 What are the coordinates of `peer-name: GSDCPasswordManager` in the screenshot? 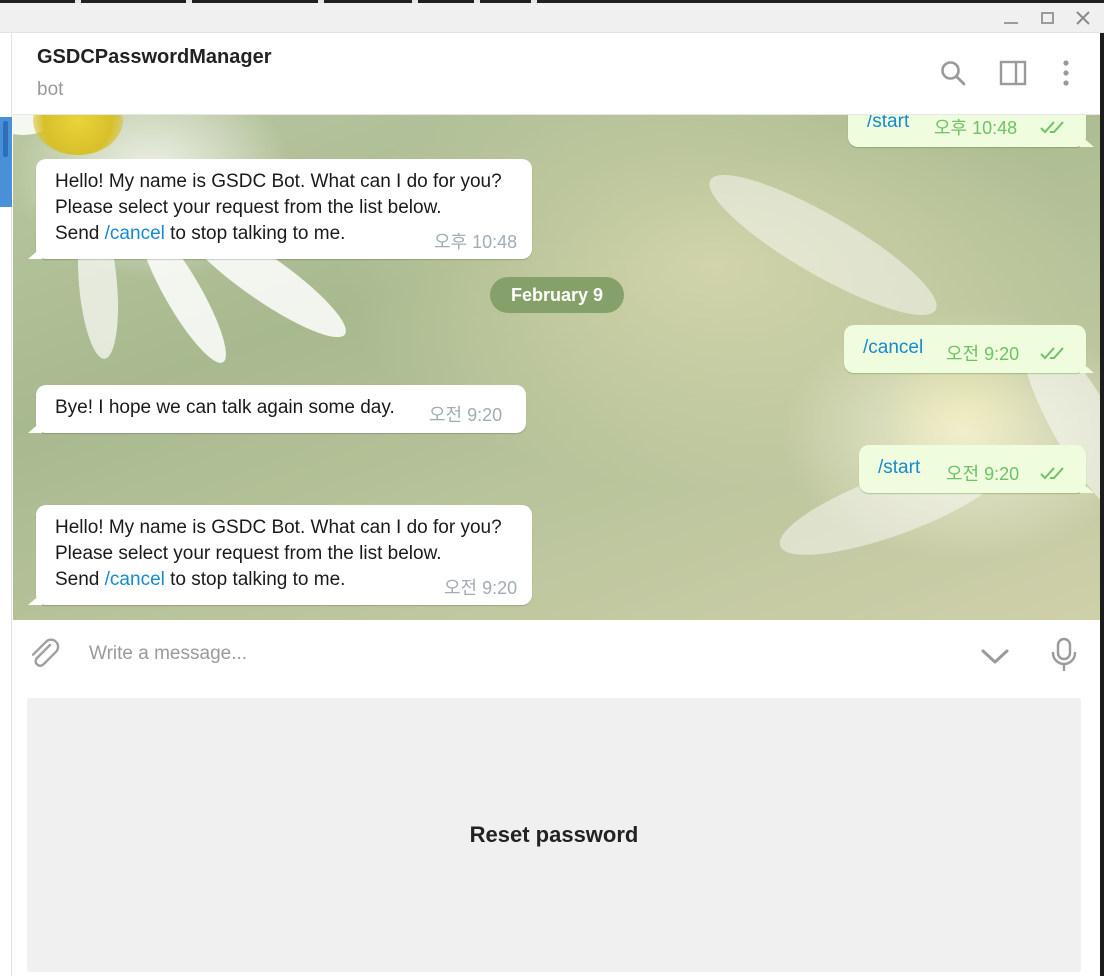 It's located at (154, 57).